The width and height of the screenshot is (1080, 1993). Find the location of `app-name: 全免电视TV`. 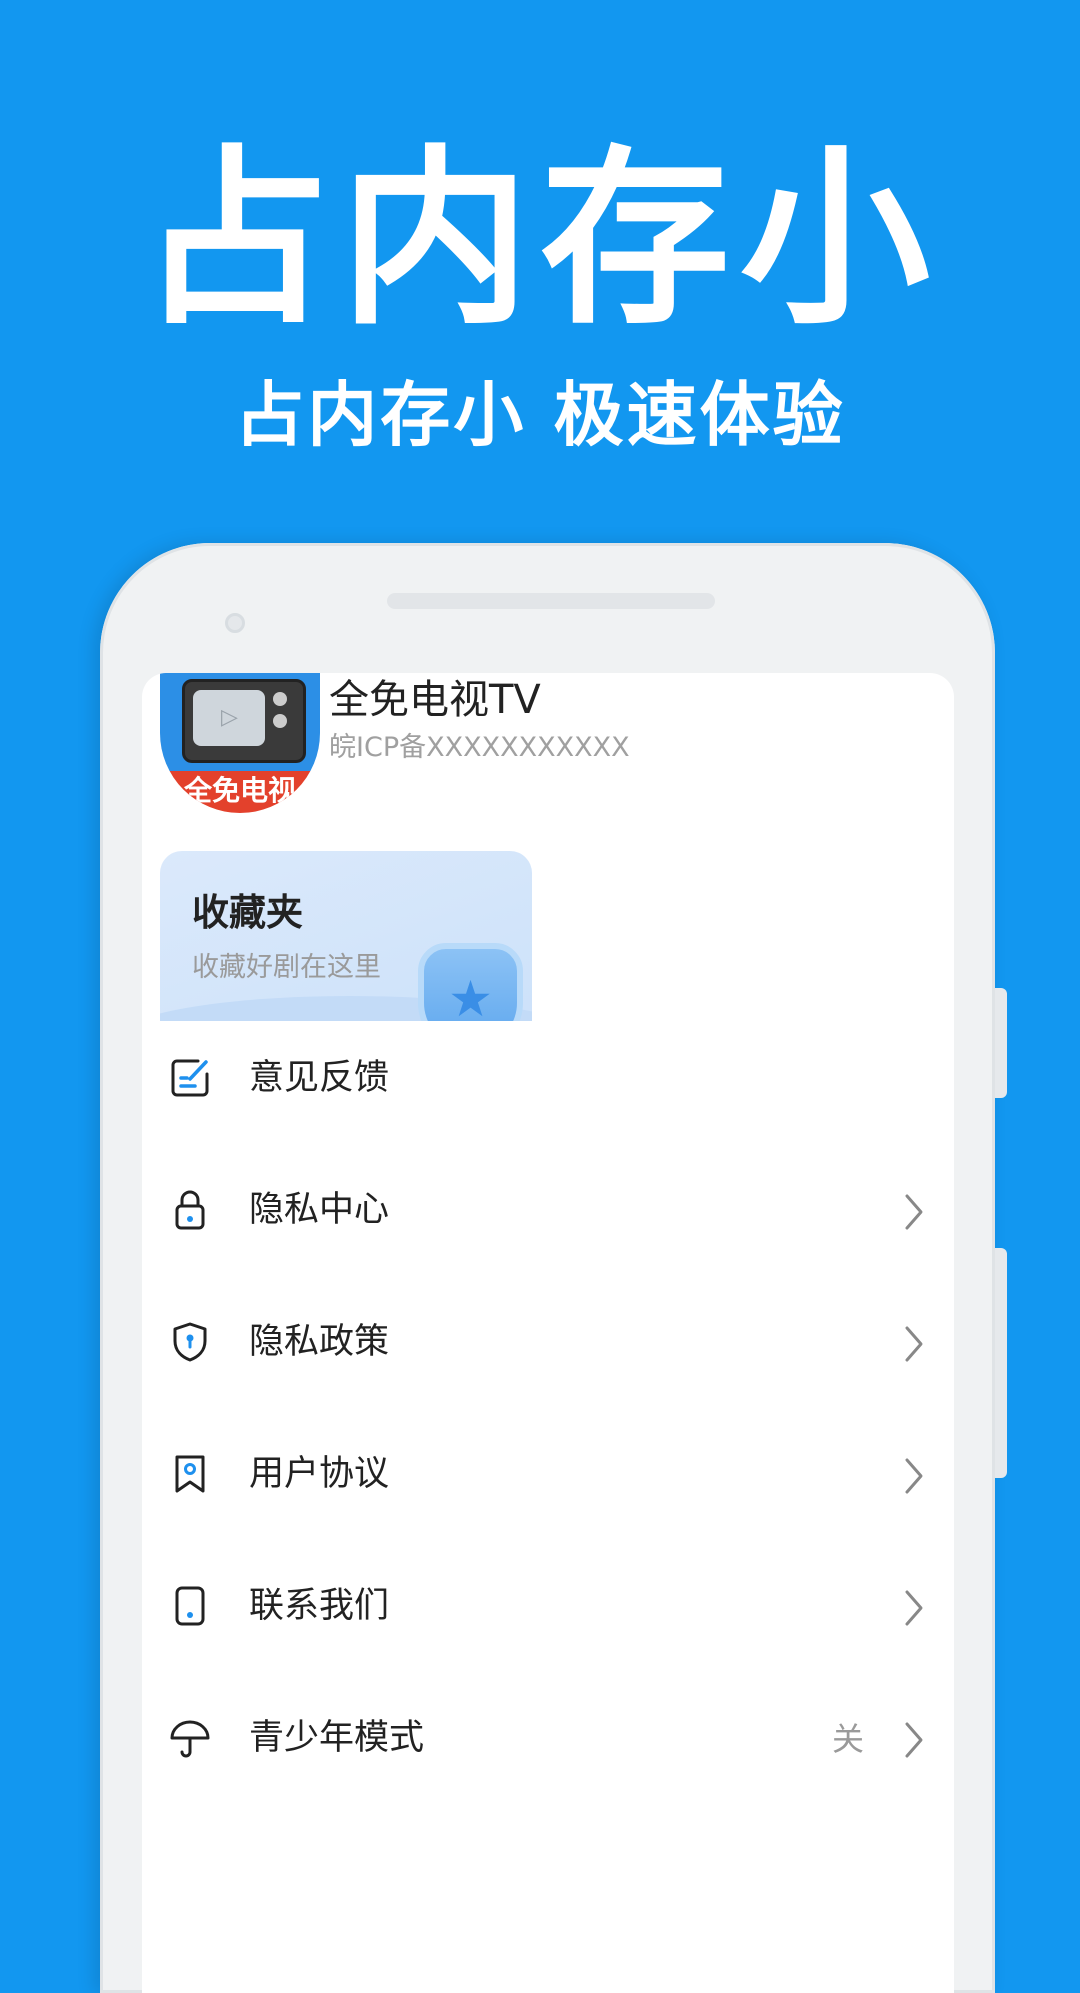

app-name: 全免电视TV is located at coordinates (435, 700).